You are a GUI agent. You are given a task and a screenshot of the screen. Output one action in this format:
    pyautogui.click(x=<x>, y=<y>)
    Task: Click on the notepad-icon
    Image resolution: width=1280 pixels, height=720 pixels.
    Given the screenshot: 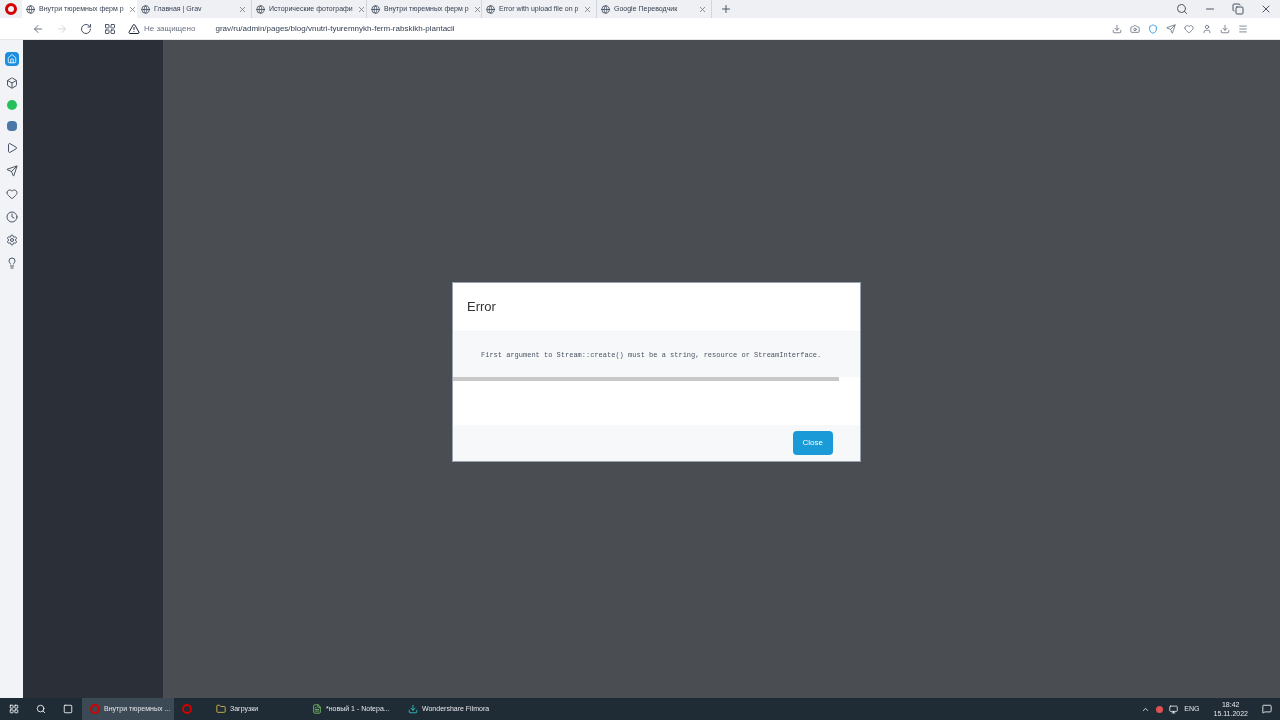 What is the action you would take?
    pyautogui.click(x=317, y=709)
    